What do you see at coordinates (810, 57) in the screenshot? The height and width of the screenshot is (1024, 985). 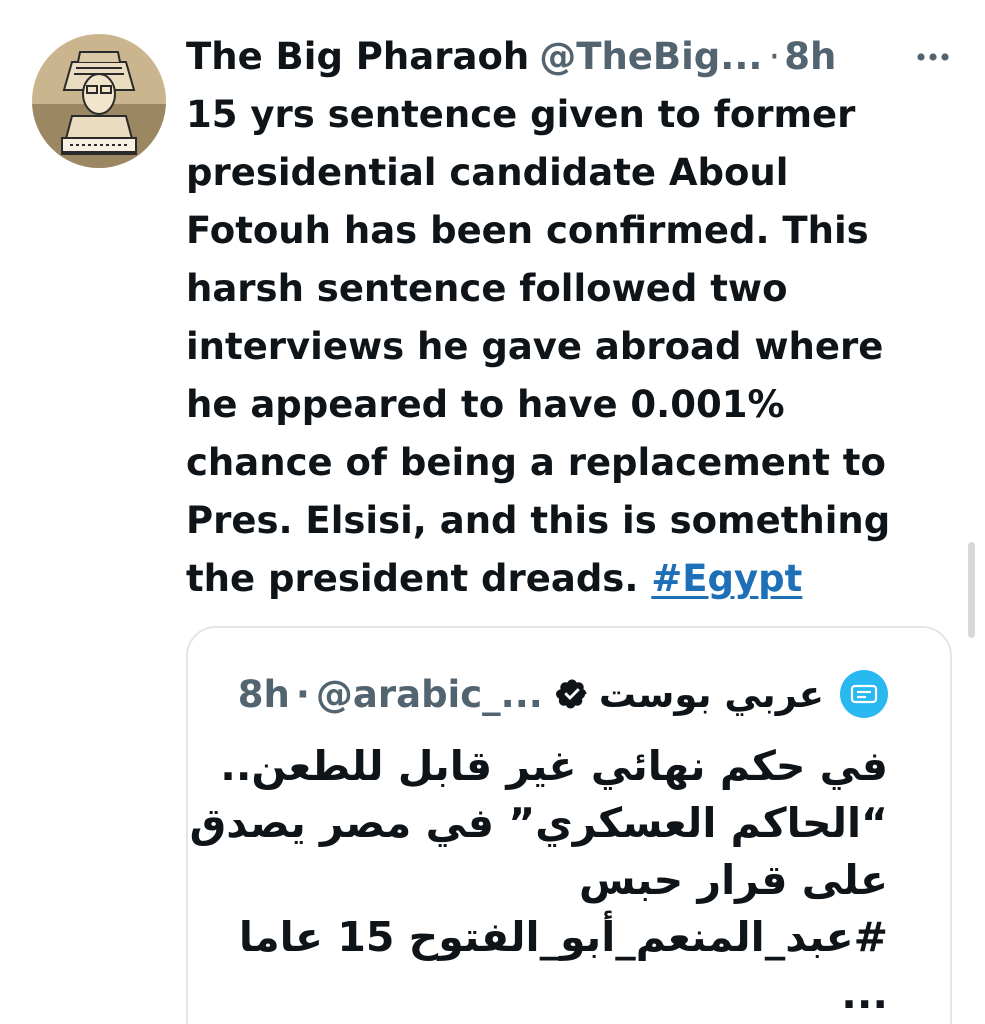 I see `tweet-timestamp: 8h` at bounding box center [810, 57].